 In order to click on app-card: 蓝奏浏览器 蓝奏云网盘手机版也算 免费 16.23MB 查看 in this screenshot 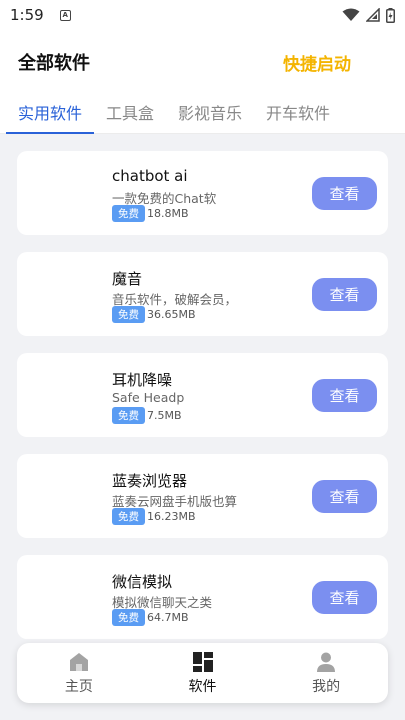, I will do `click(202, 496)`.